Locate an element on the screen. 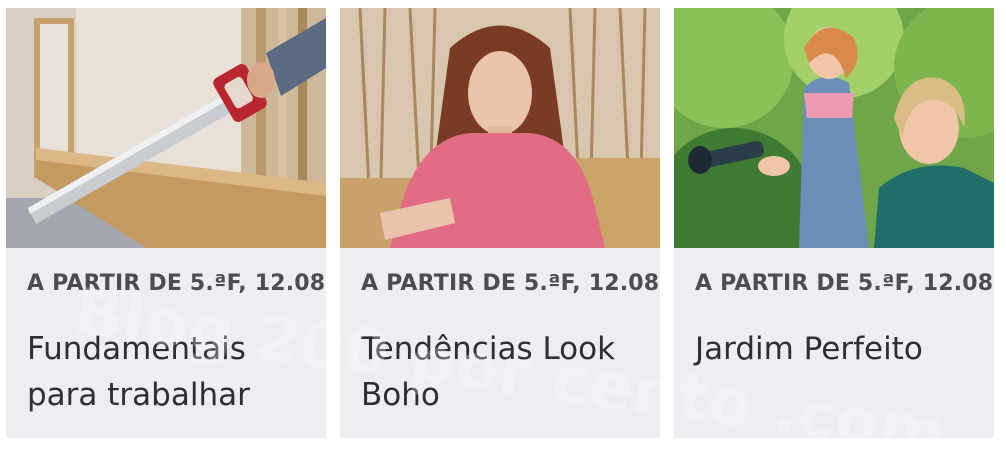 The width and height of the screenshot is (1006, 471). card-title: Jardim Perfeito is located at coordinates (840, 349).